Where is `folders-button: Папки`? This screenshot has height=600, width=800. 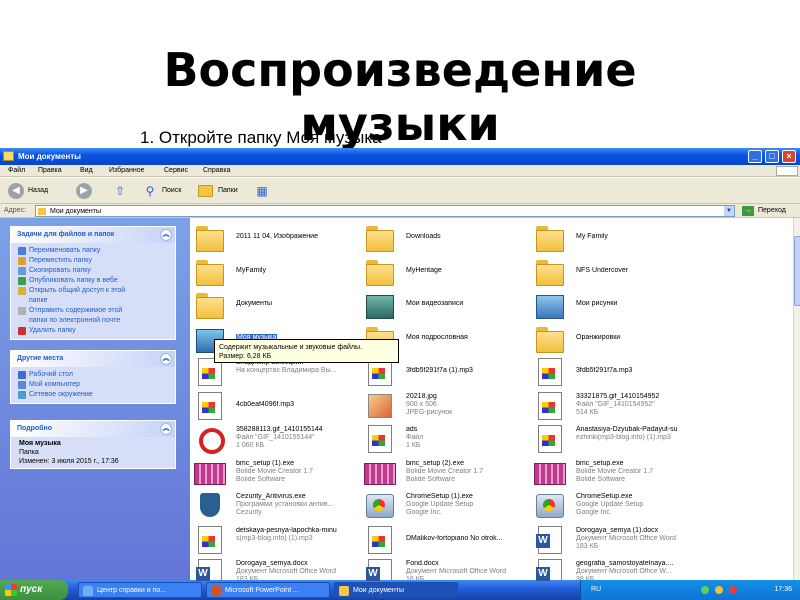
folders-button: Папки is located at coordinates (223, 191).